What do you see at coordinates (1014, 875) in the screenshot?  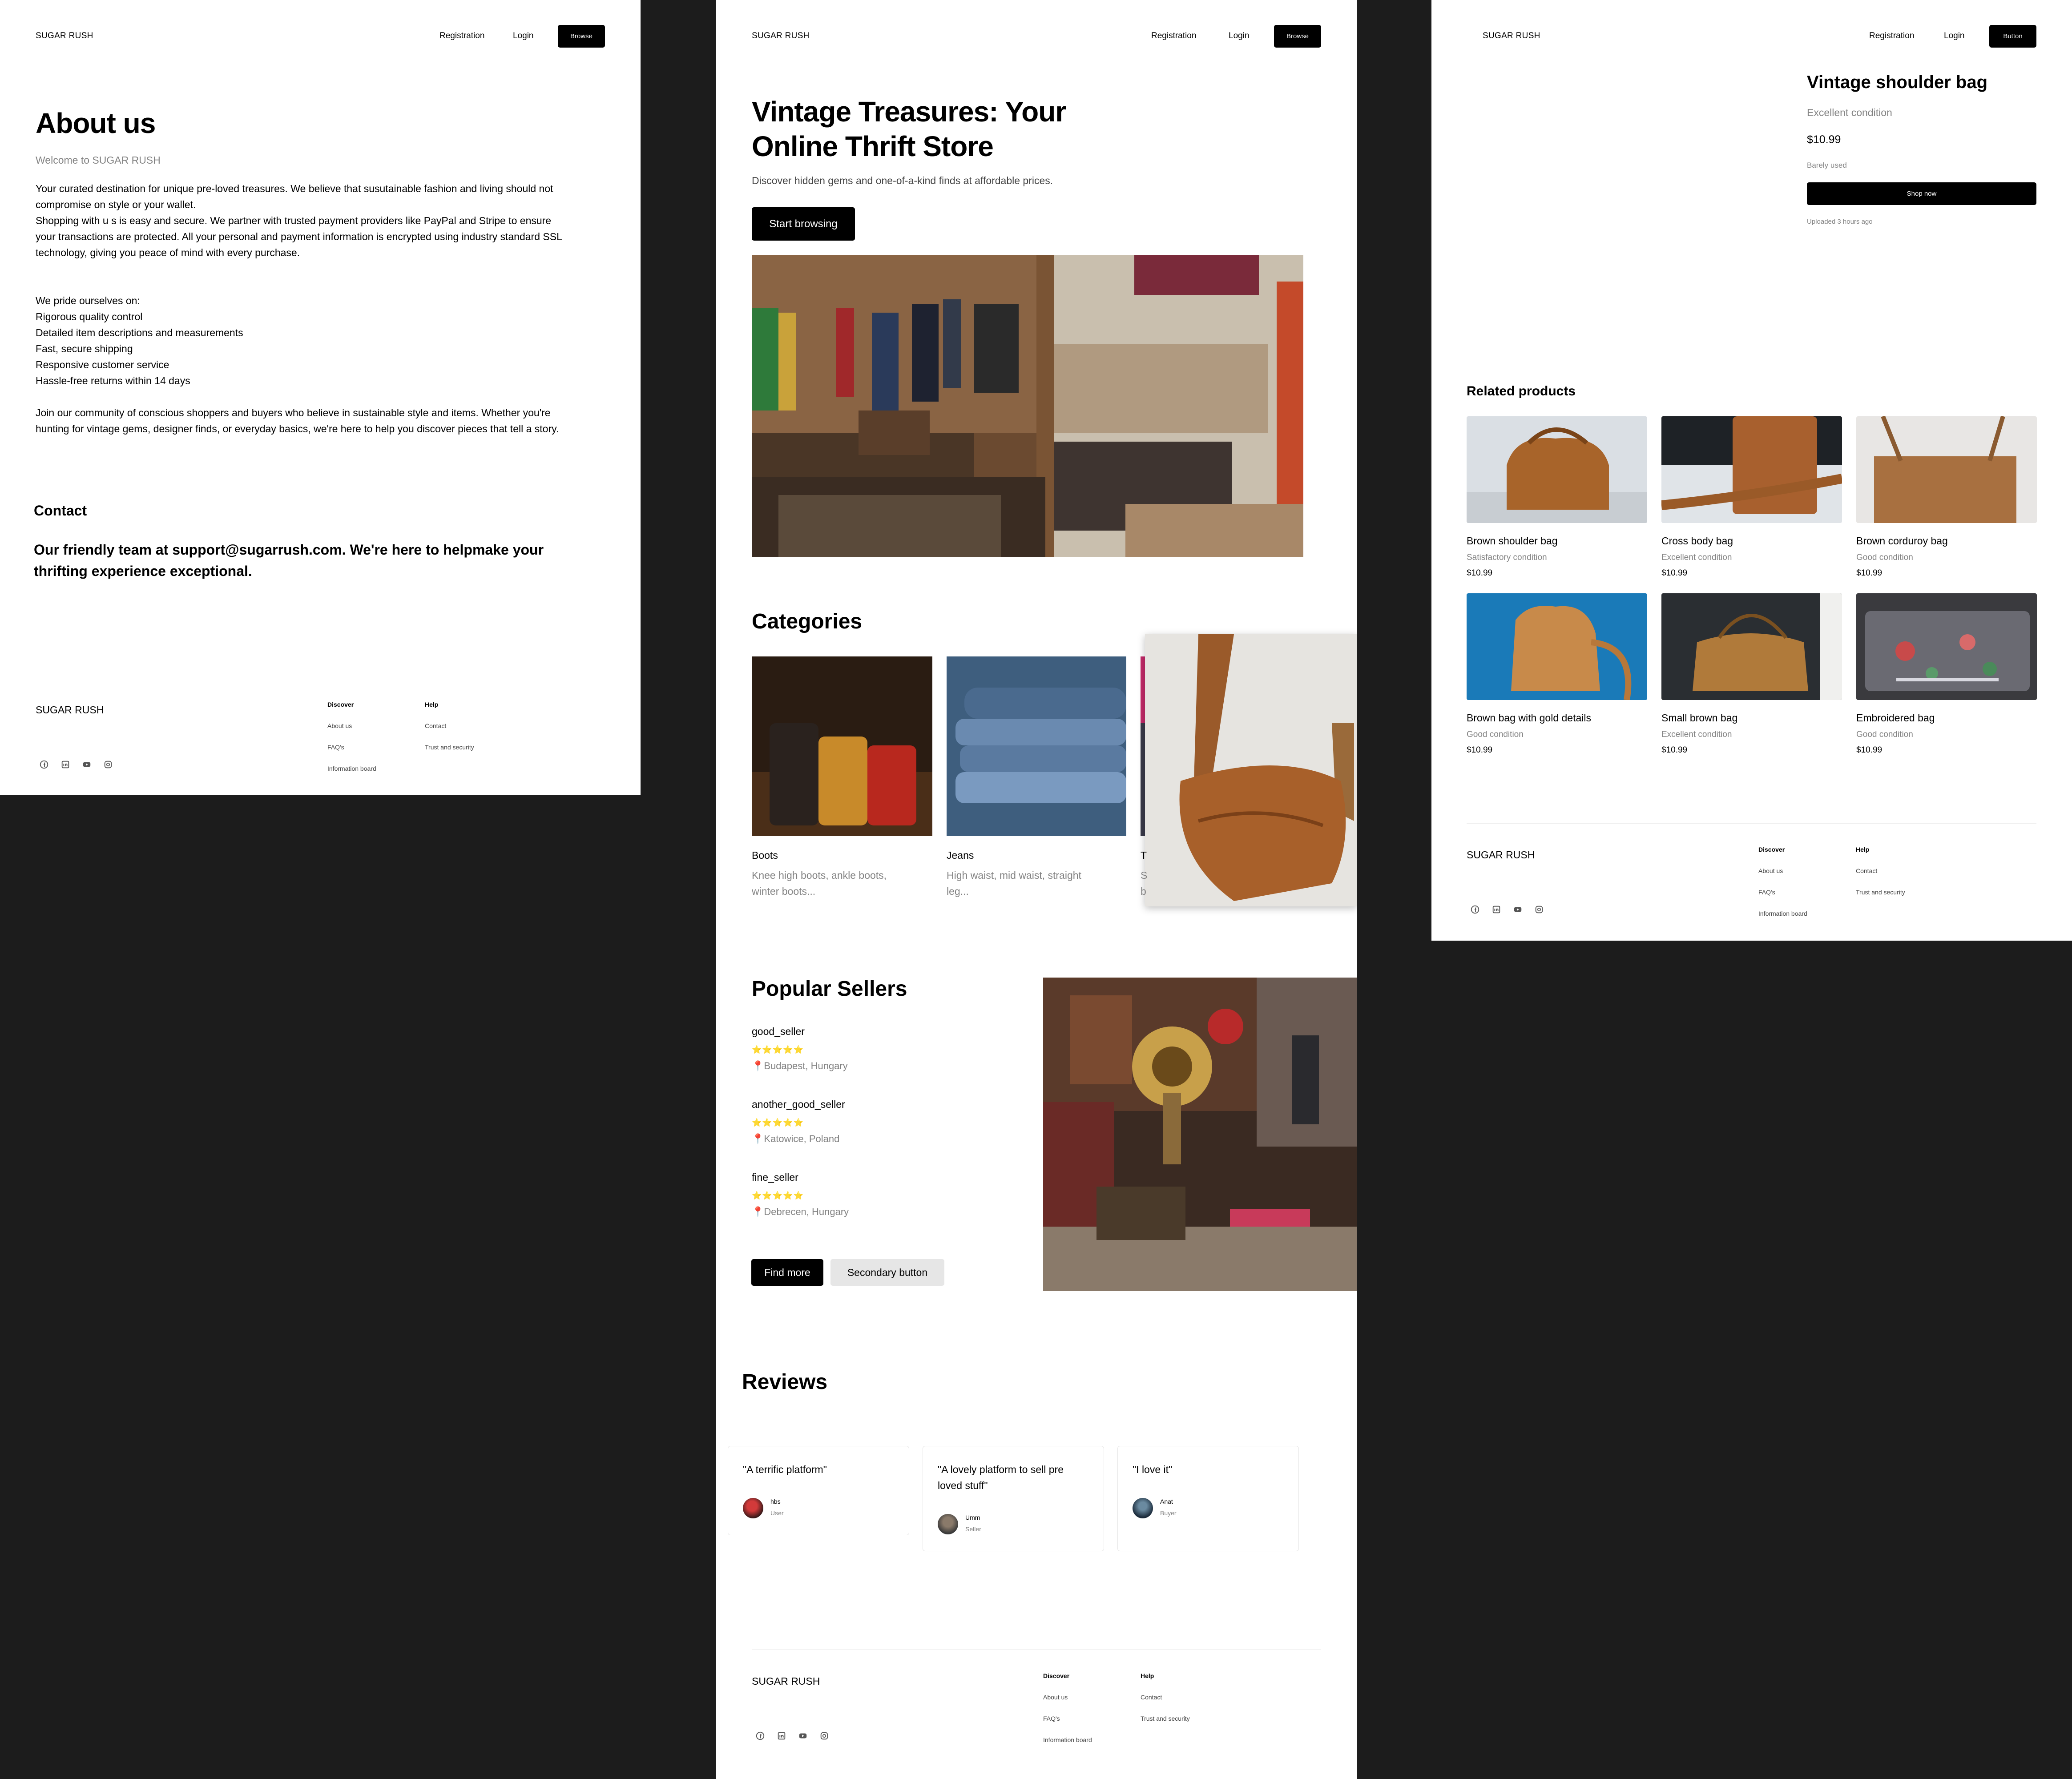 I see `category-desc-line: High waist, mid waist, straight` at bounding box center [1014, 875].